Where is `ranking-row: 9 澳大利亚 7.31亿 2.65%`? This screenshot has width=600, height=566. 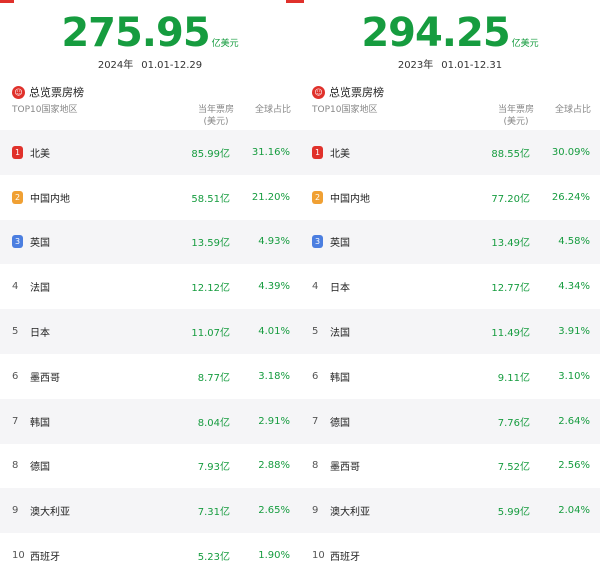 ranking-row: 9 澳大利亚 7.31亿 2.65% is located at coordinates (150, 511).